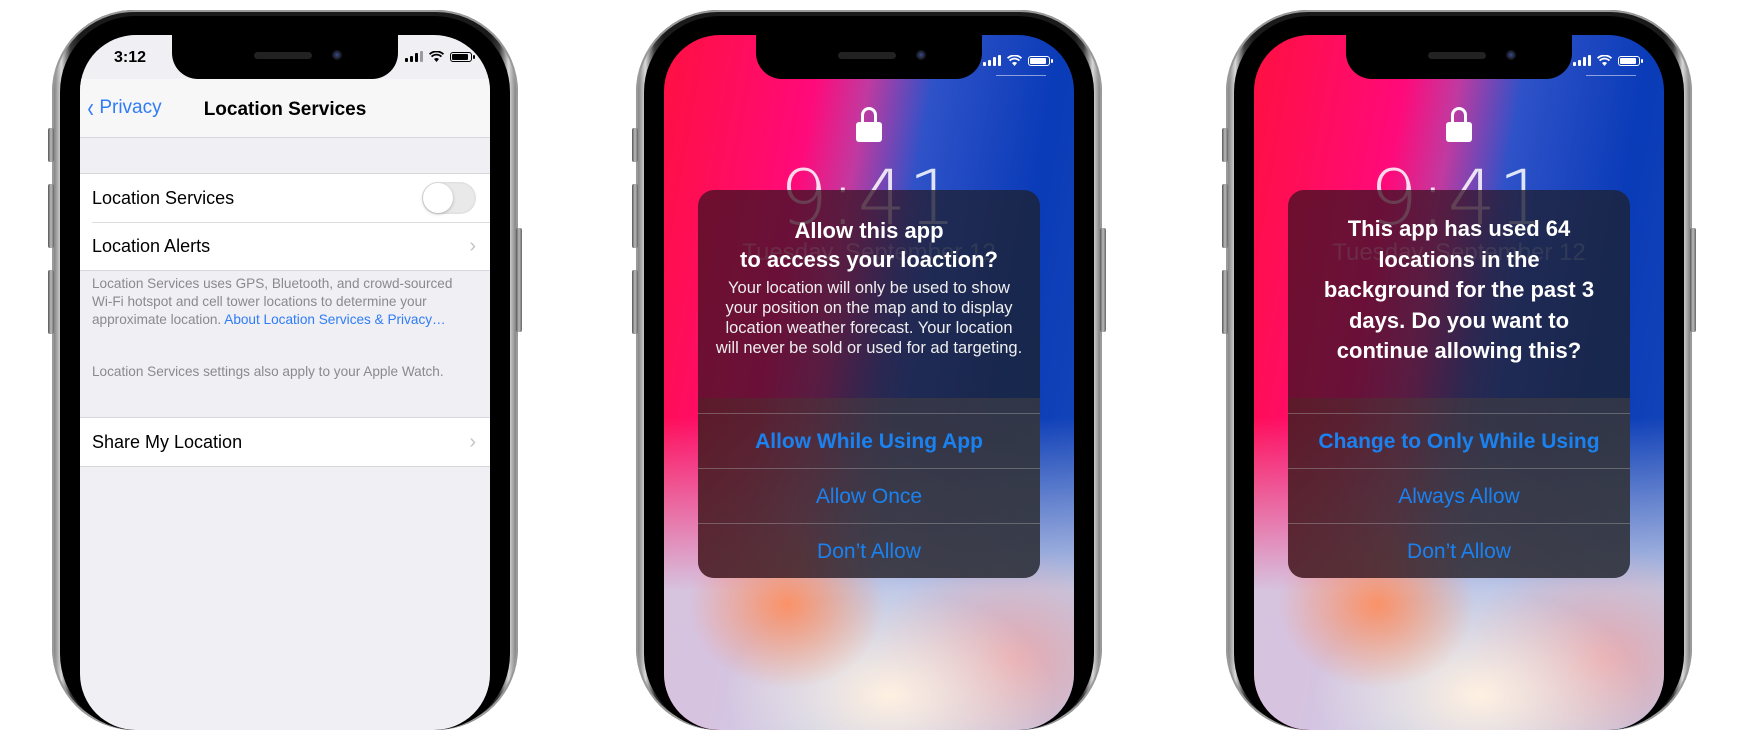 Image resolution: width=1742 pixels, height=730 pixels. What do you see at coordinates (1459, 496) in the screenshot?
I see `always-allow-button: Always Allow` at bounding box center [1459, 496].